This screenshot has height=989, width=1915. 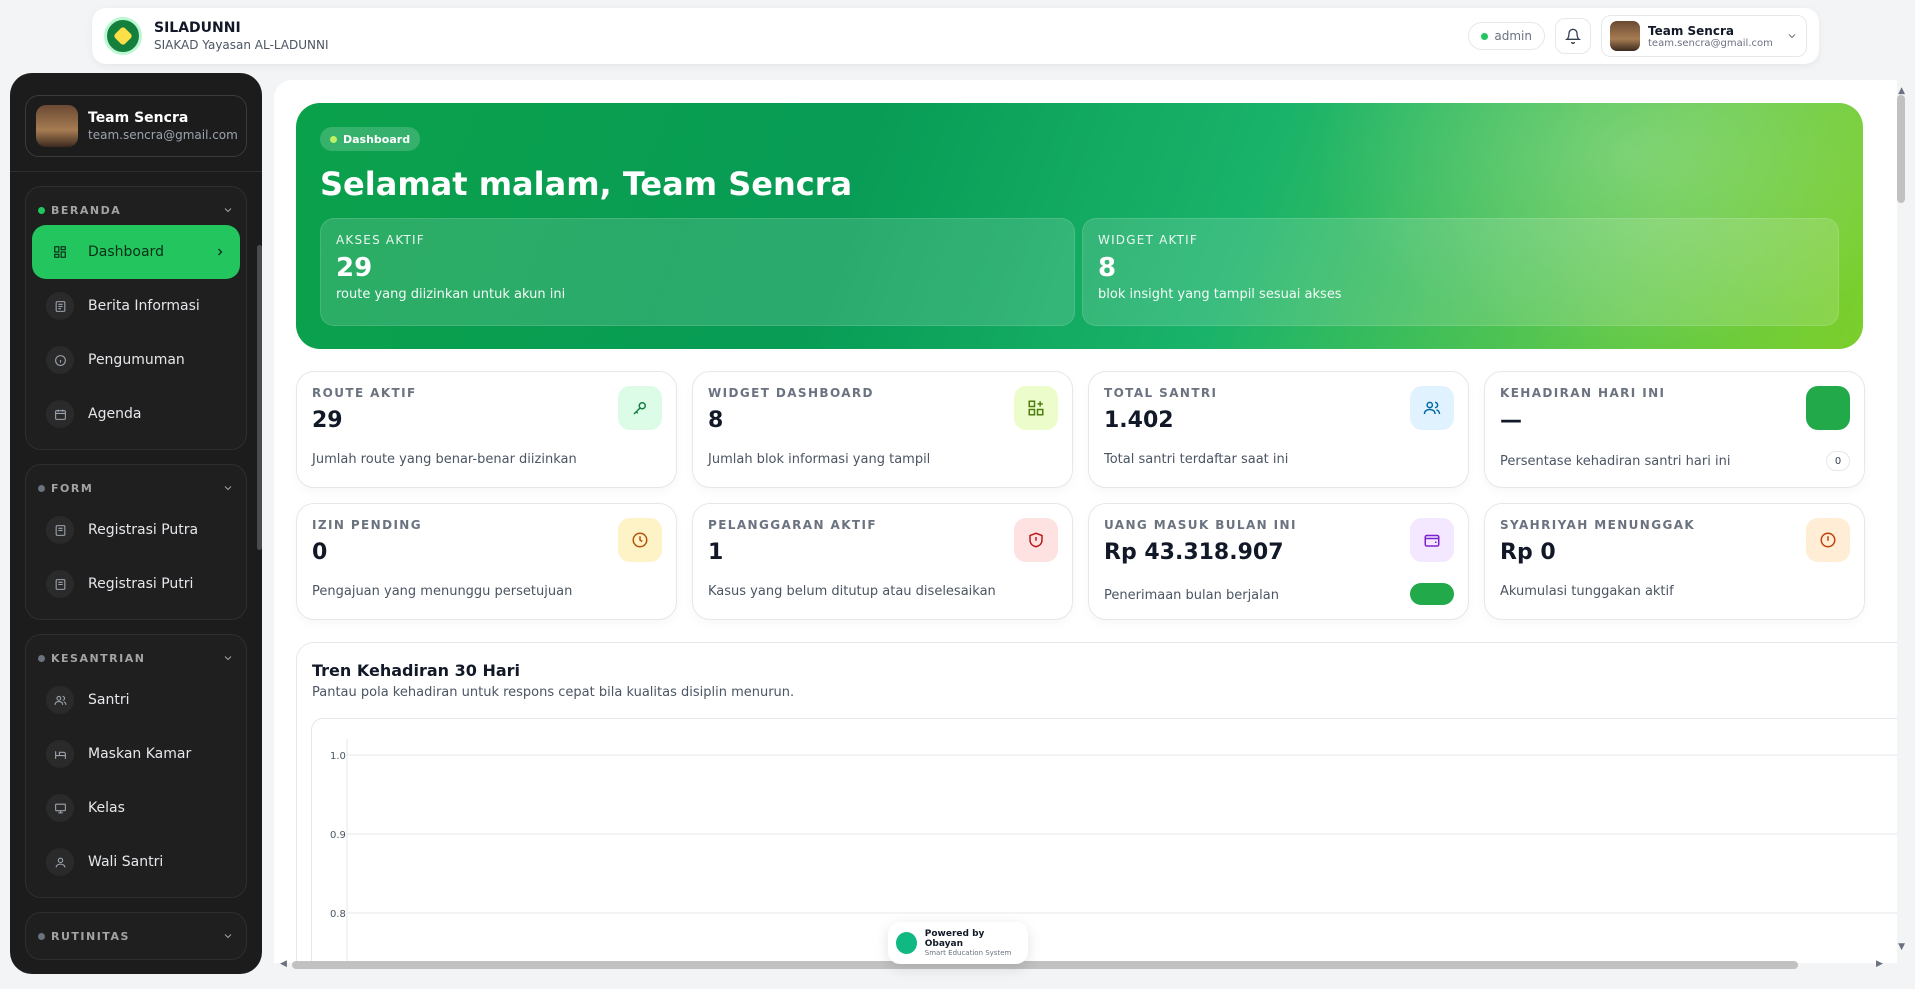 What do you see at coordinates (338, 914) in the screenshot?
I see `y-tick-label: 0.8` at bounding box center [338, 914].